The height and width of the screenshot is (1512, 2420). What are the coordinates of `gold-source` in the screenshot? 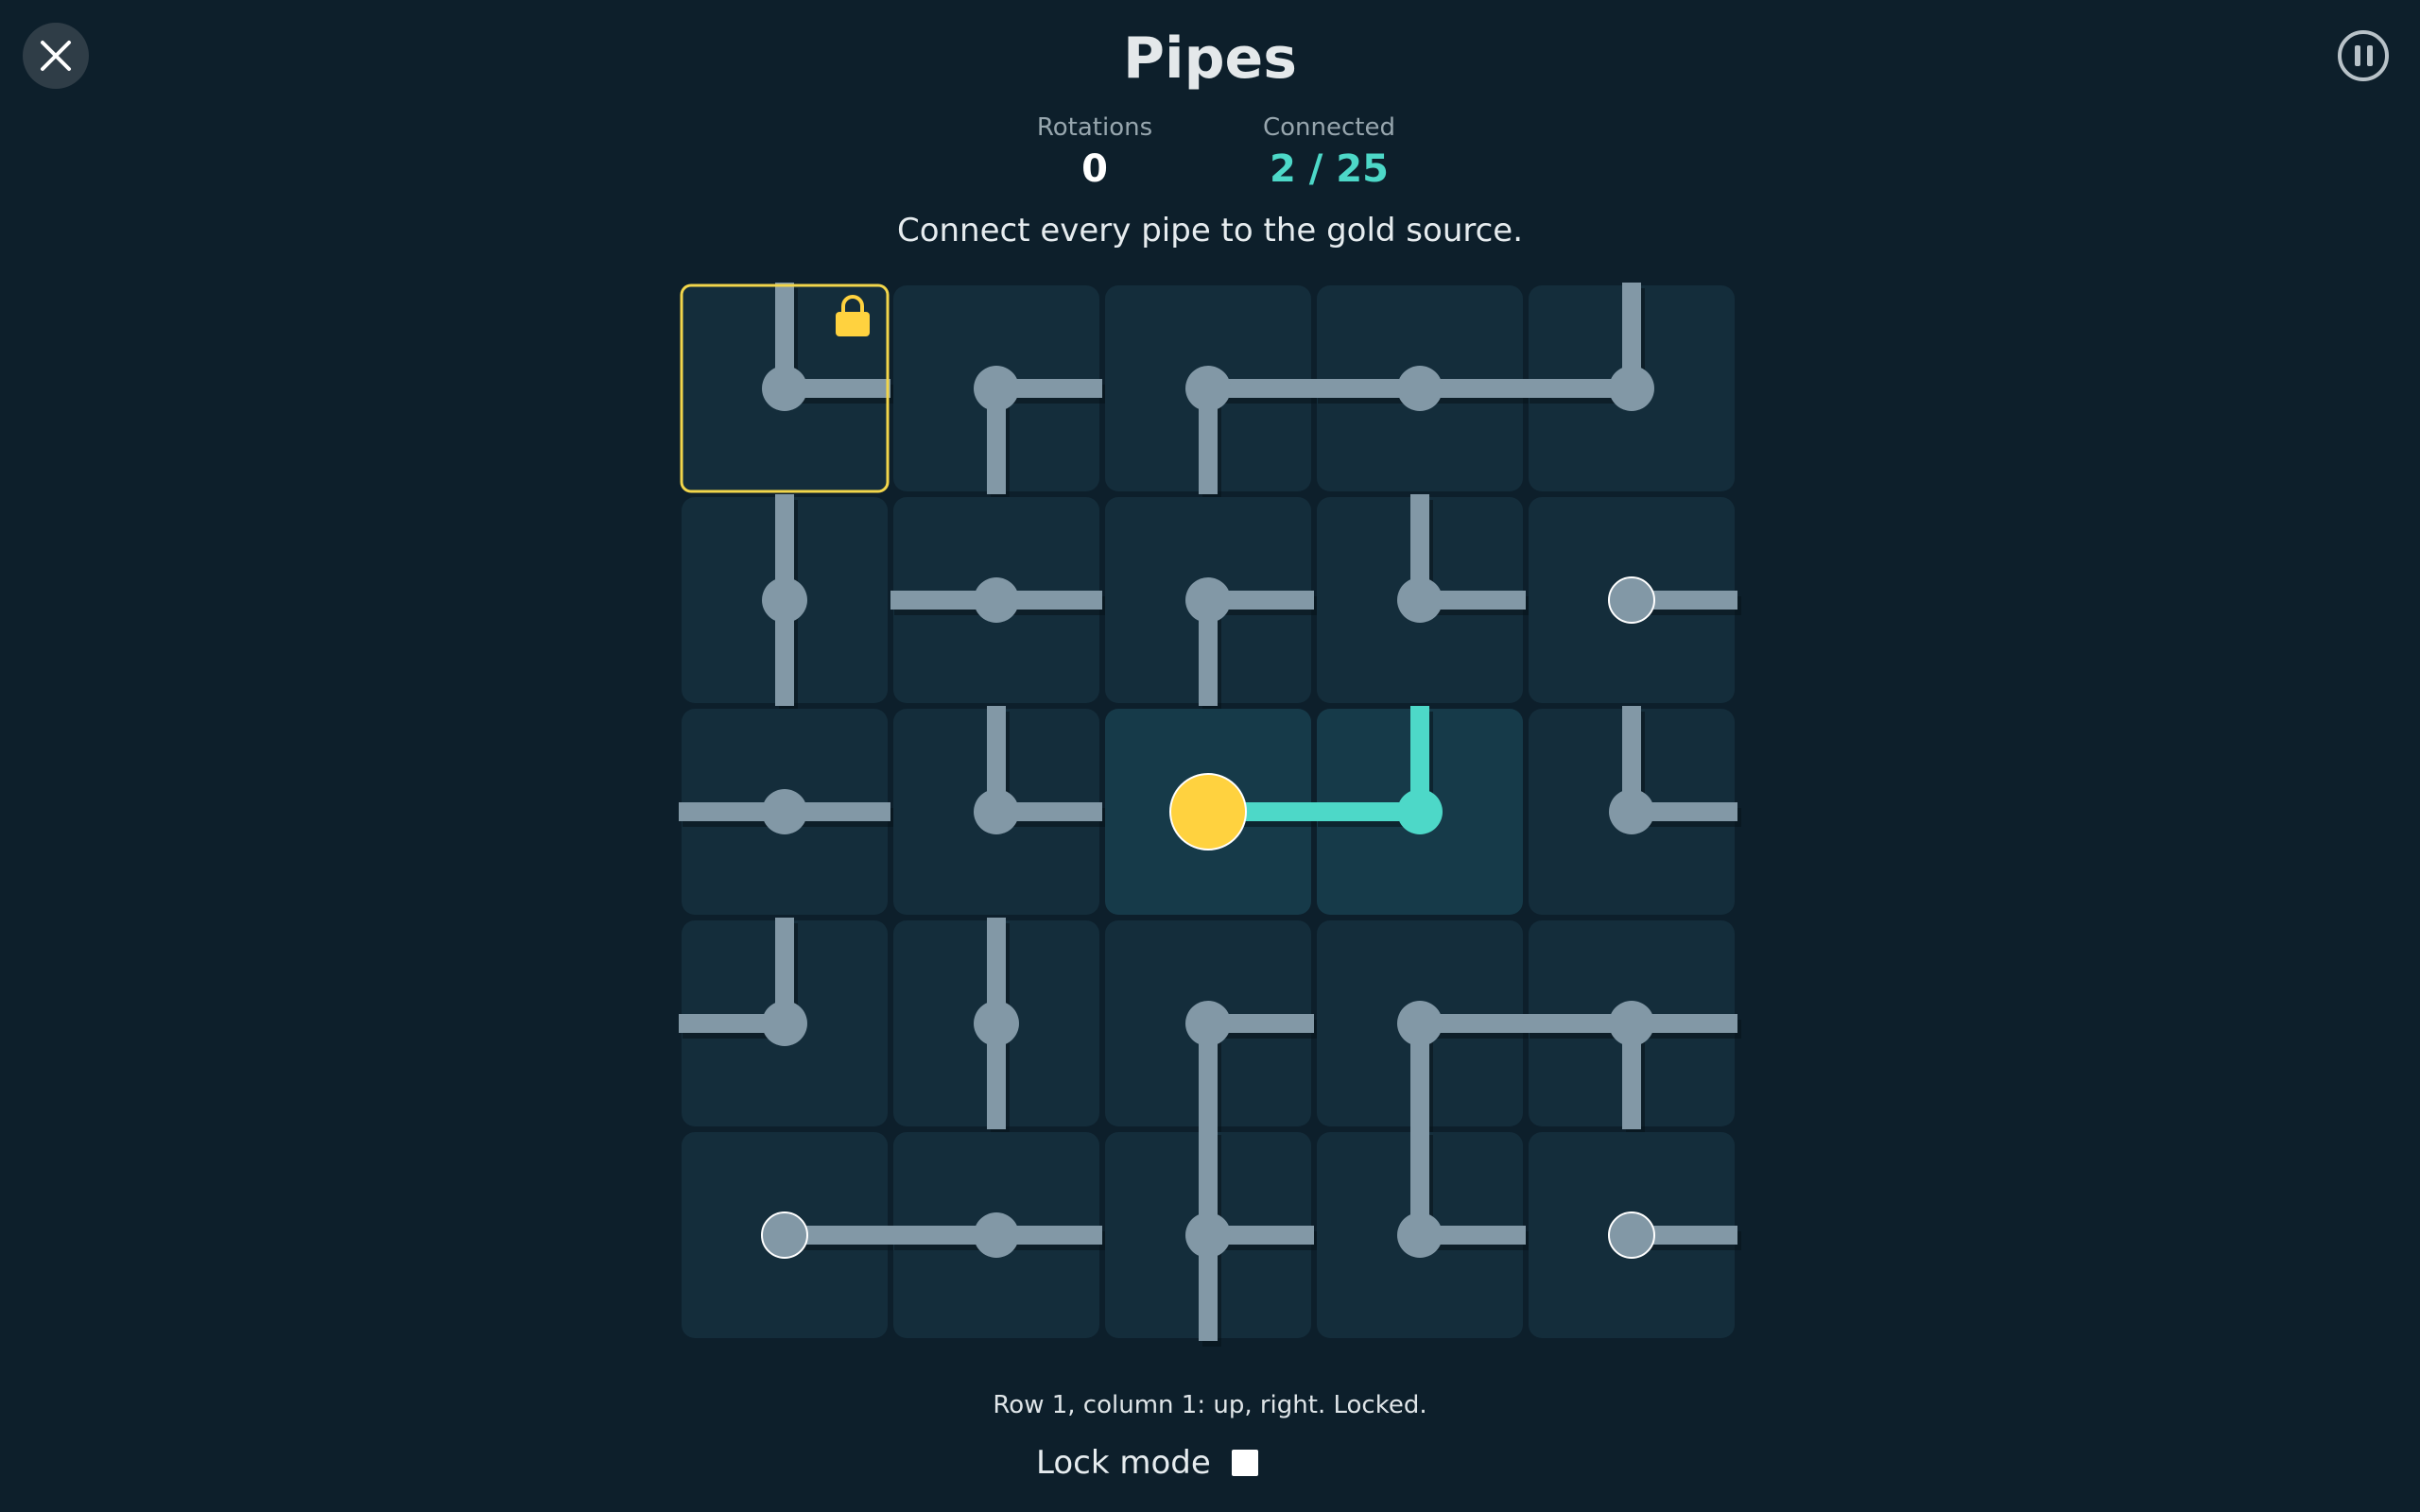 It's located at (1208, 811).